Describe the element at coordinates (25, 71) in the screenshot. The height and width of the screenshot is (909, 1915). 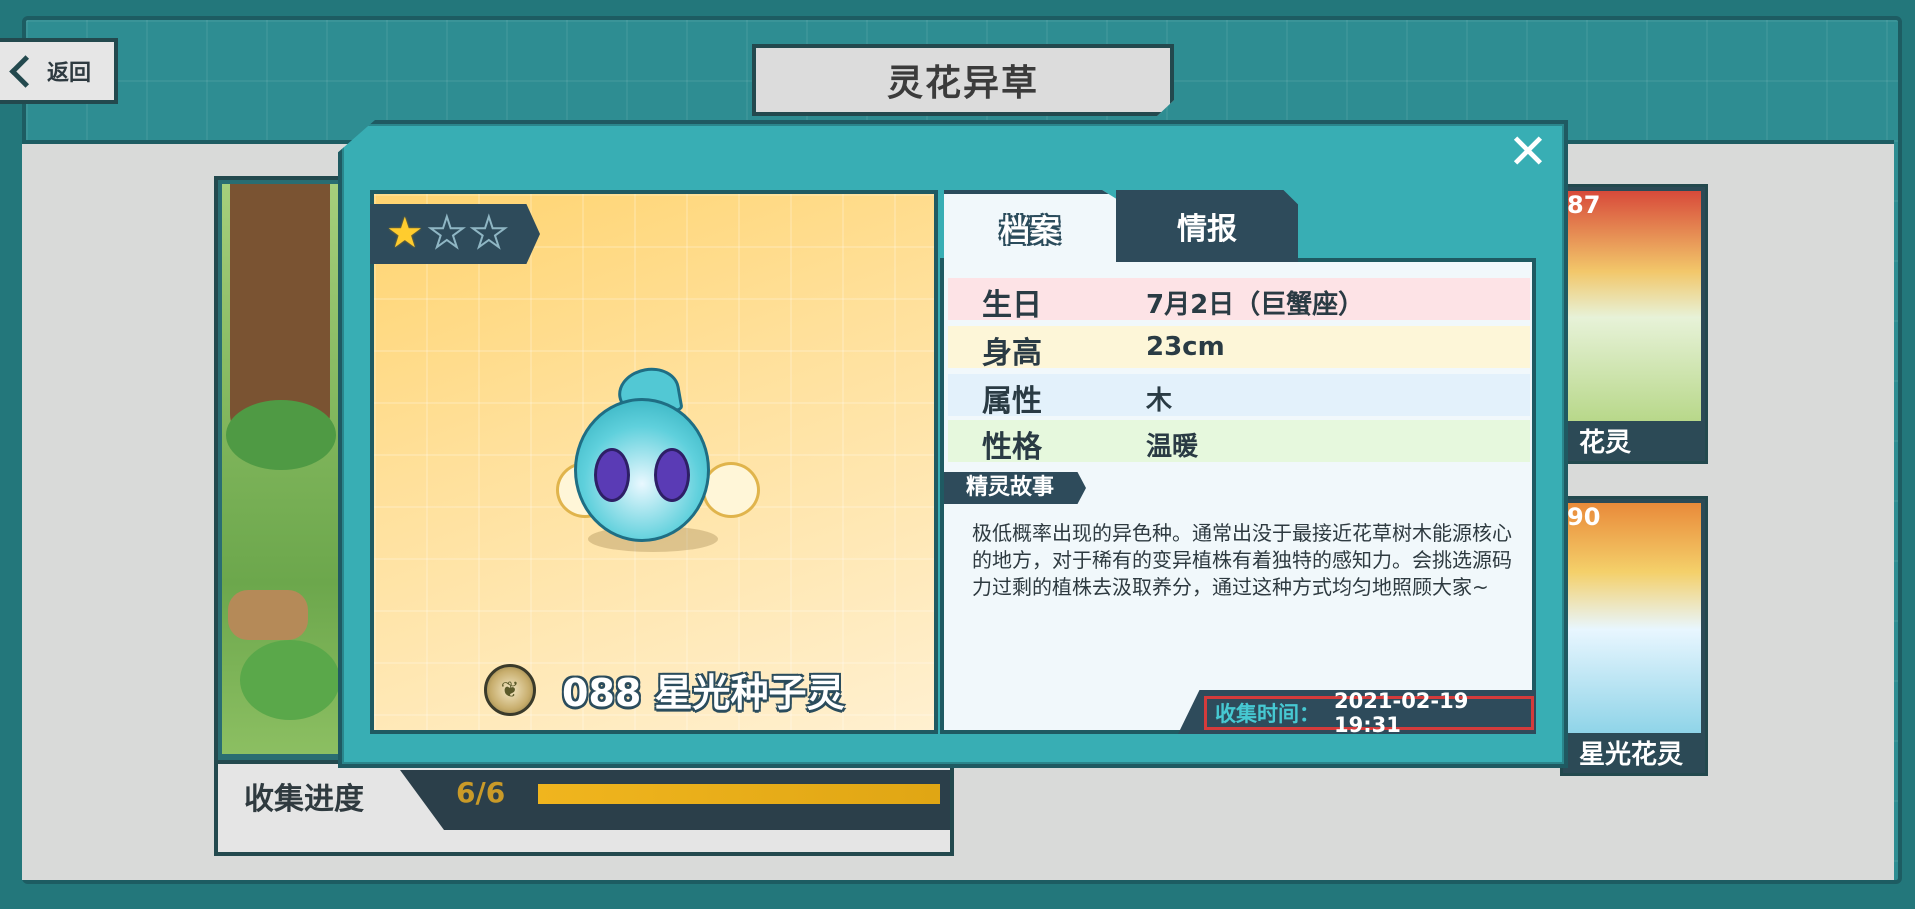
I see `chevron-left-icon` at that location.